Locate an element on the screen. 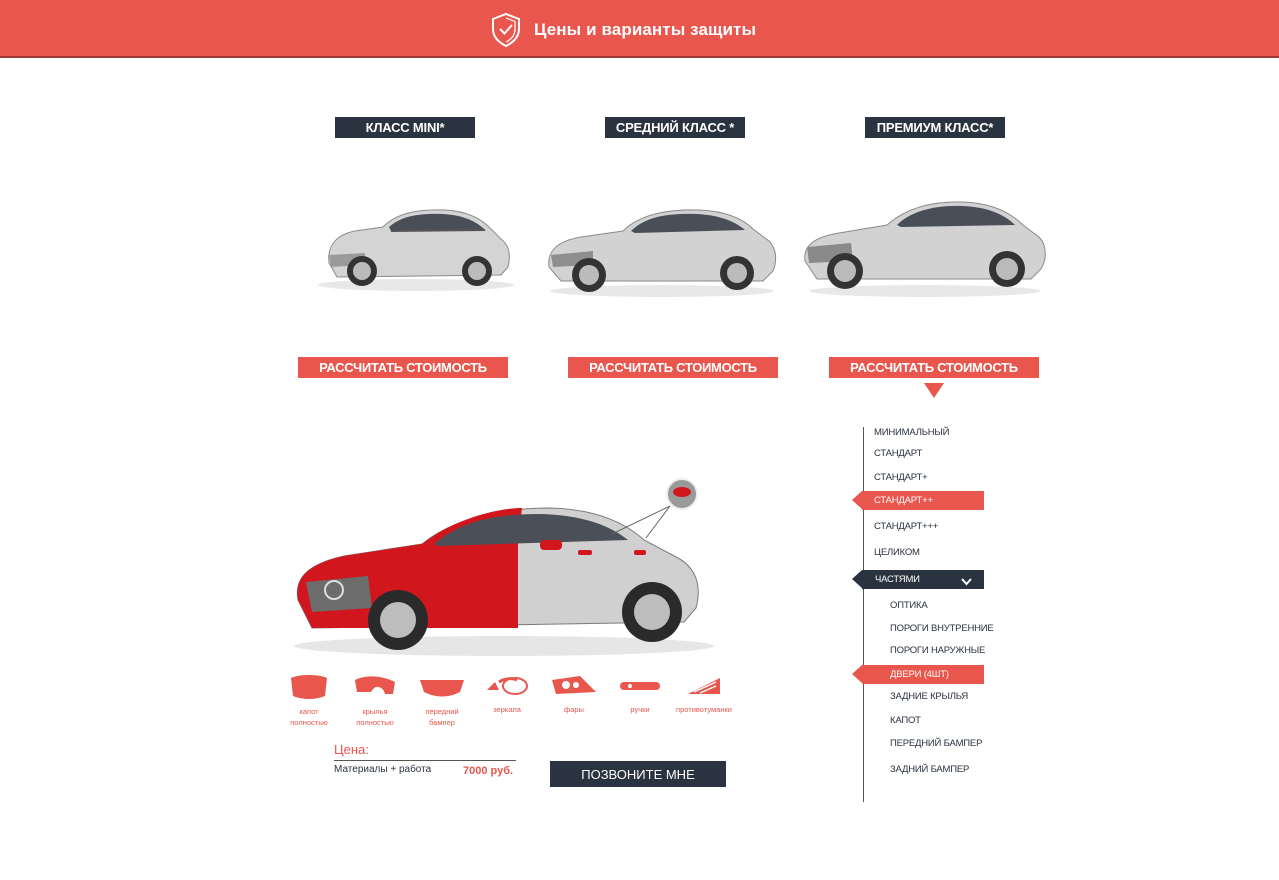 Image resolution: width=1279 pixels, height=880 pixels. part-label-fenders: крылья полностью is located at coordinates (375, 717).